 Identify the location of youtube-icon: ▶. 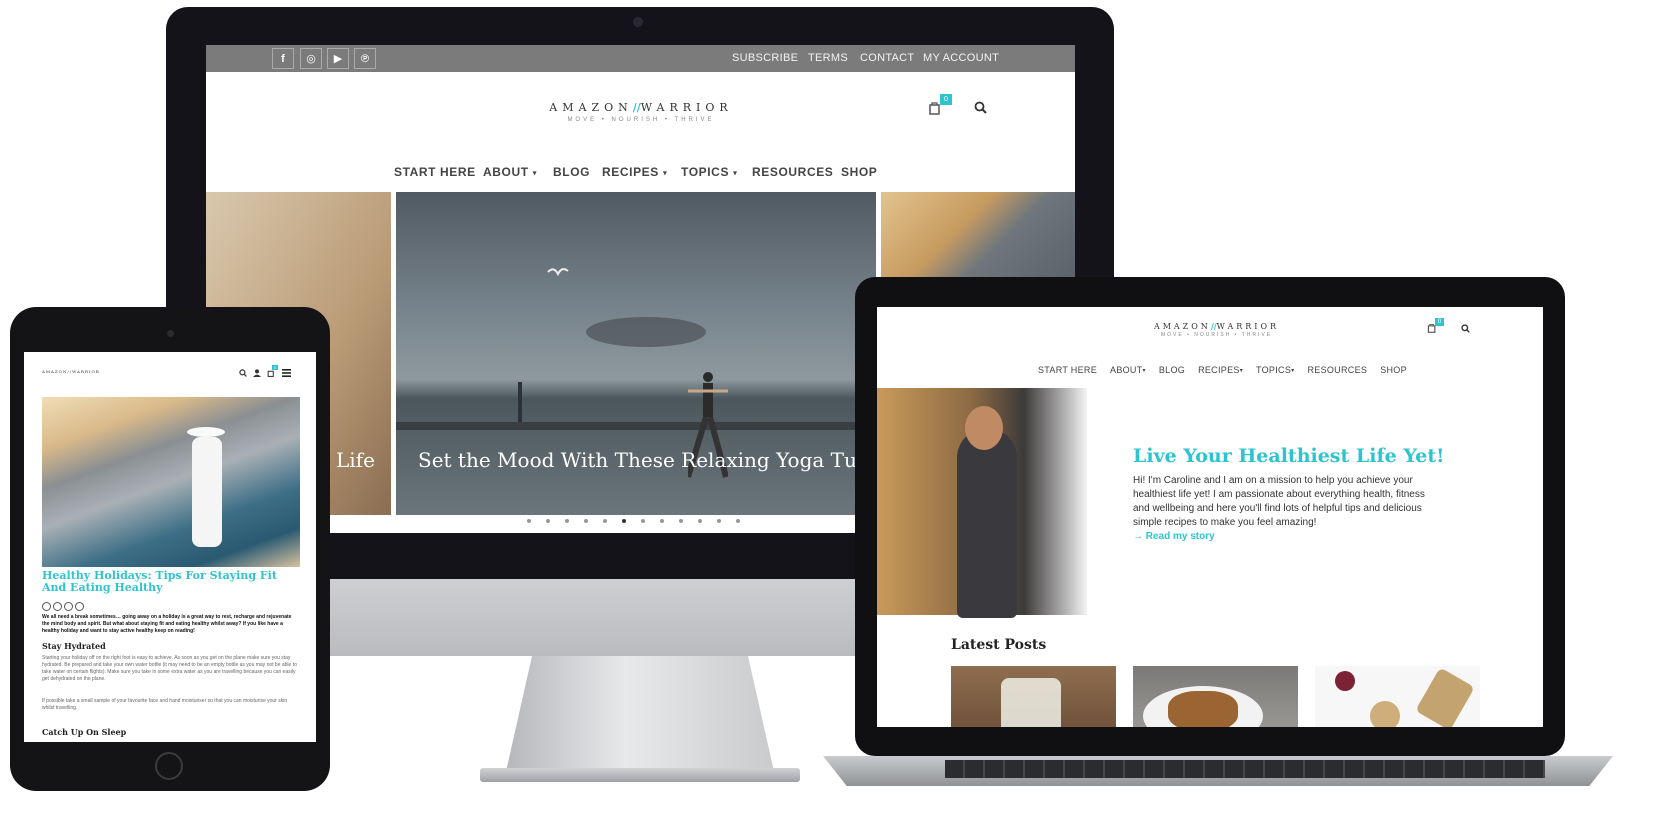
(338, 58).